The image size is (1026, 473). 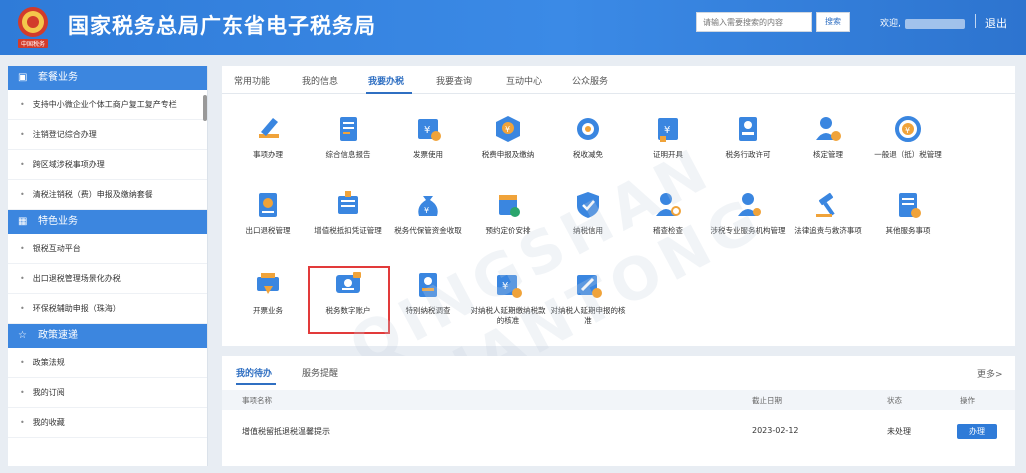 I want to click on tab-0: 常用功能, so click(x=252, y=80).